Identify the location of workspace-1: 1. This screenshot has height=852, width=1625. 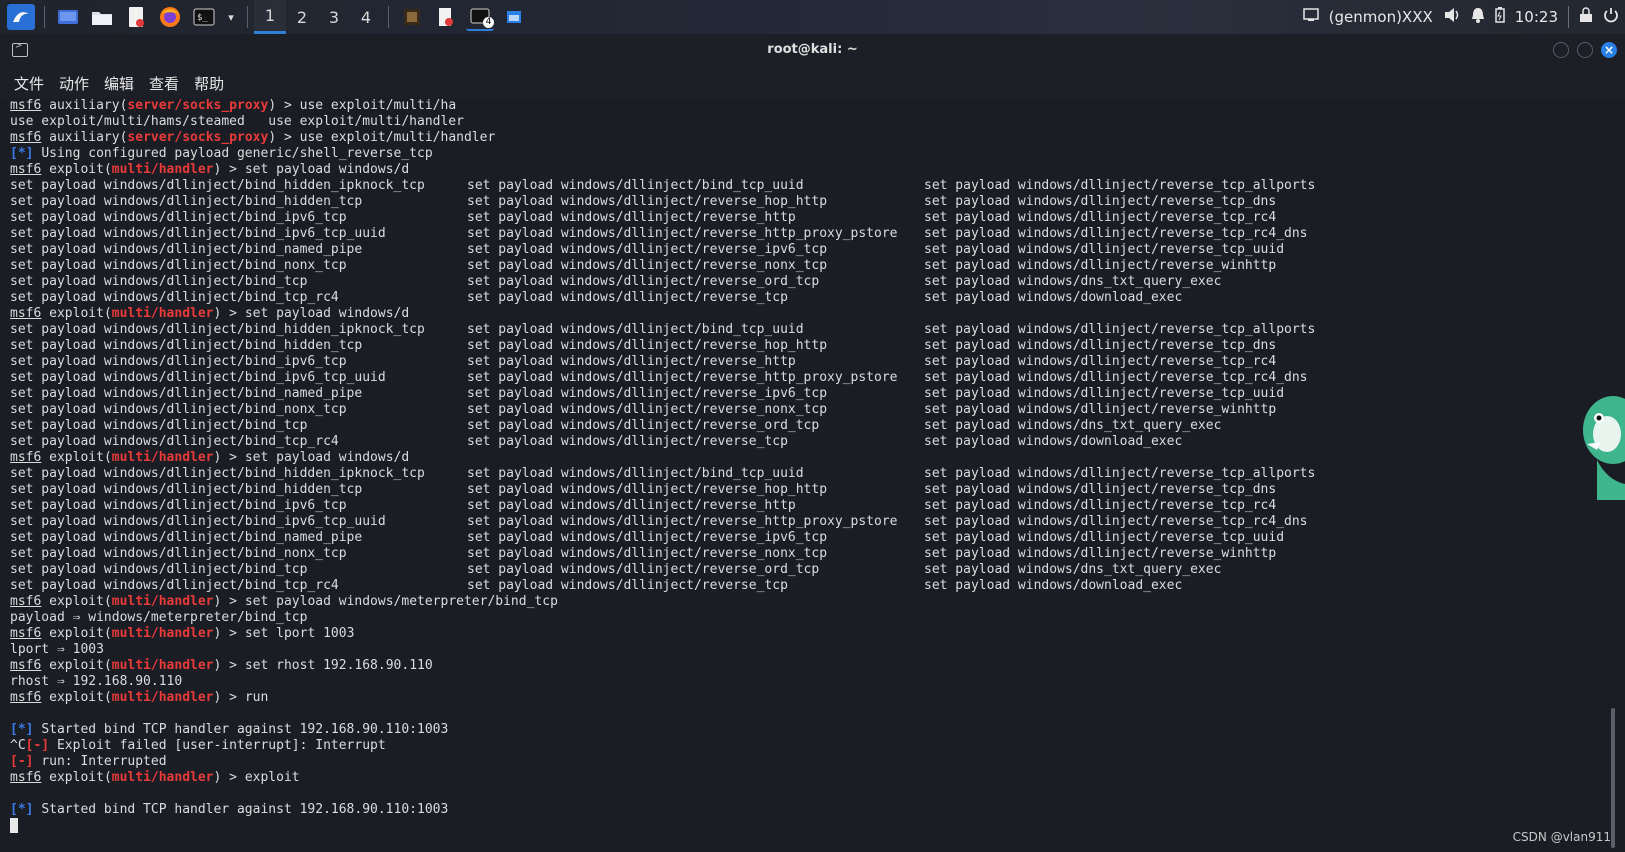
(270, 17).